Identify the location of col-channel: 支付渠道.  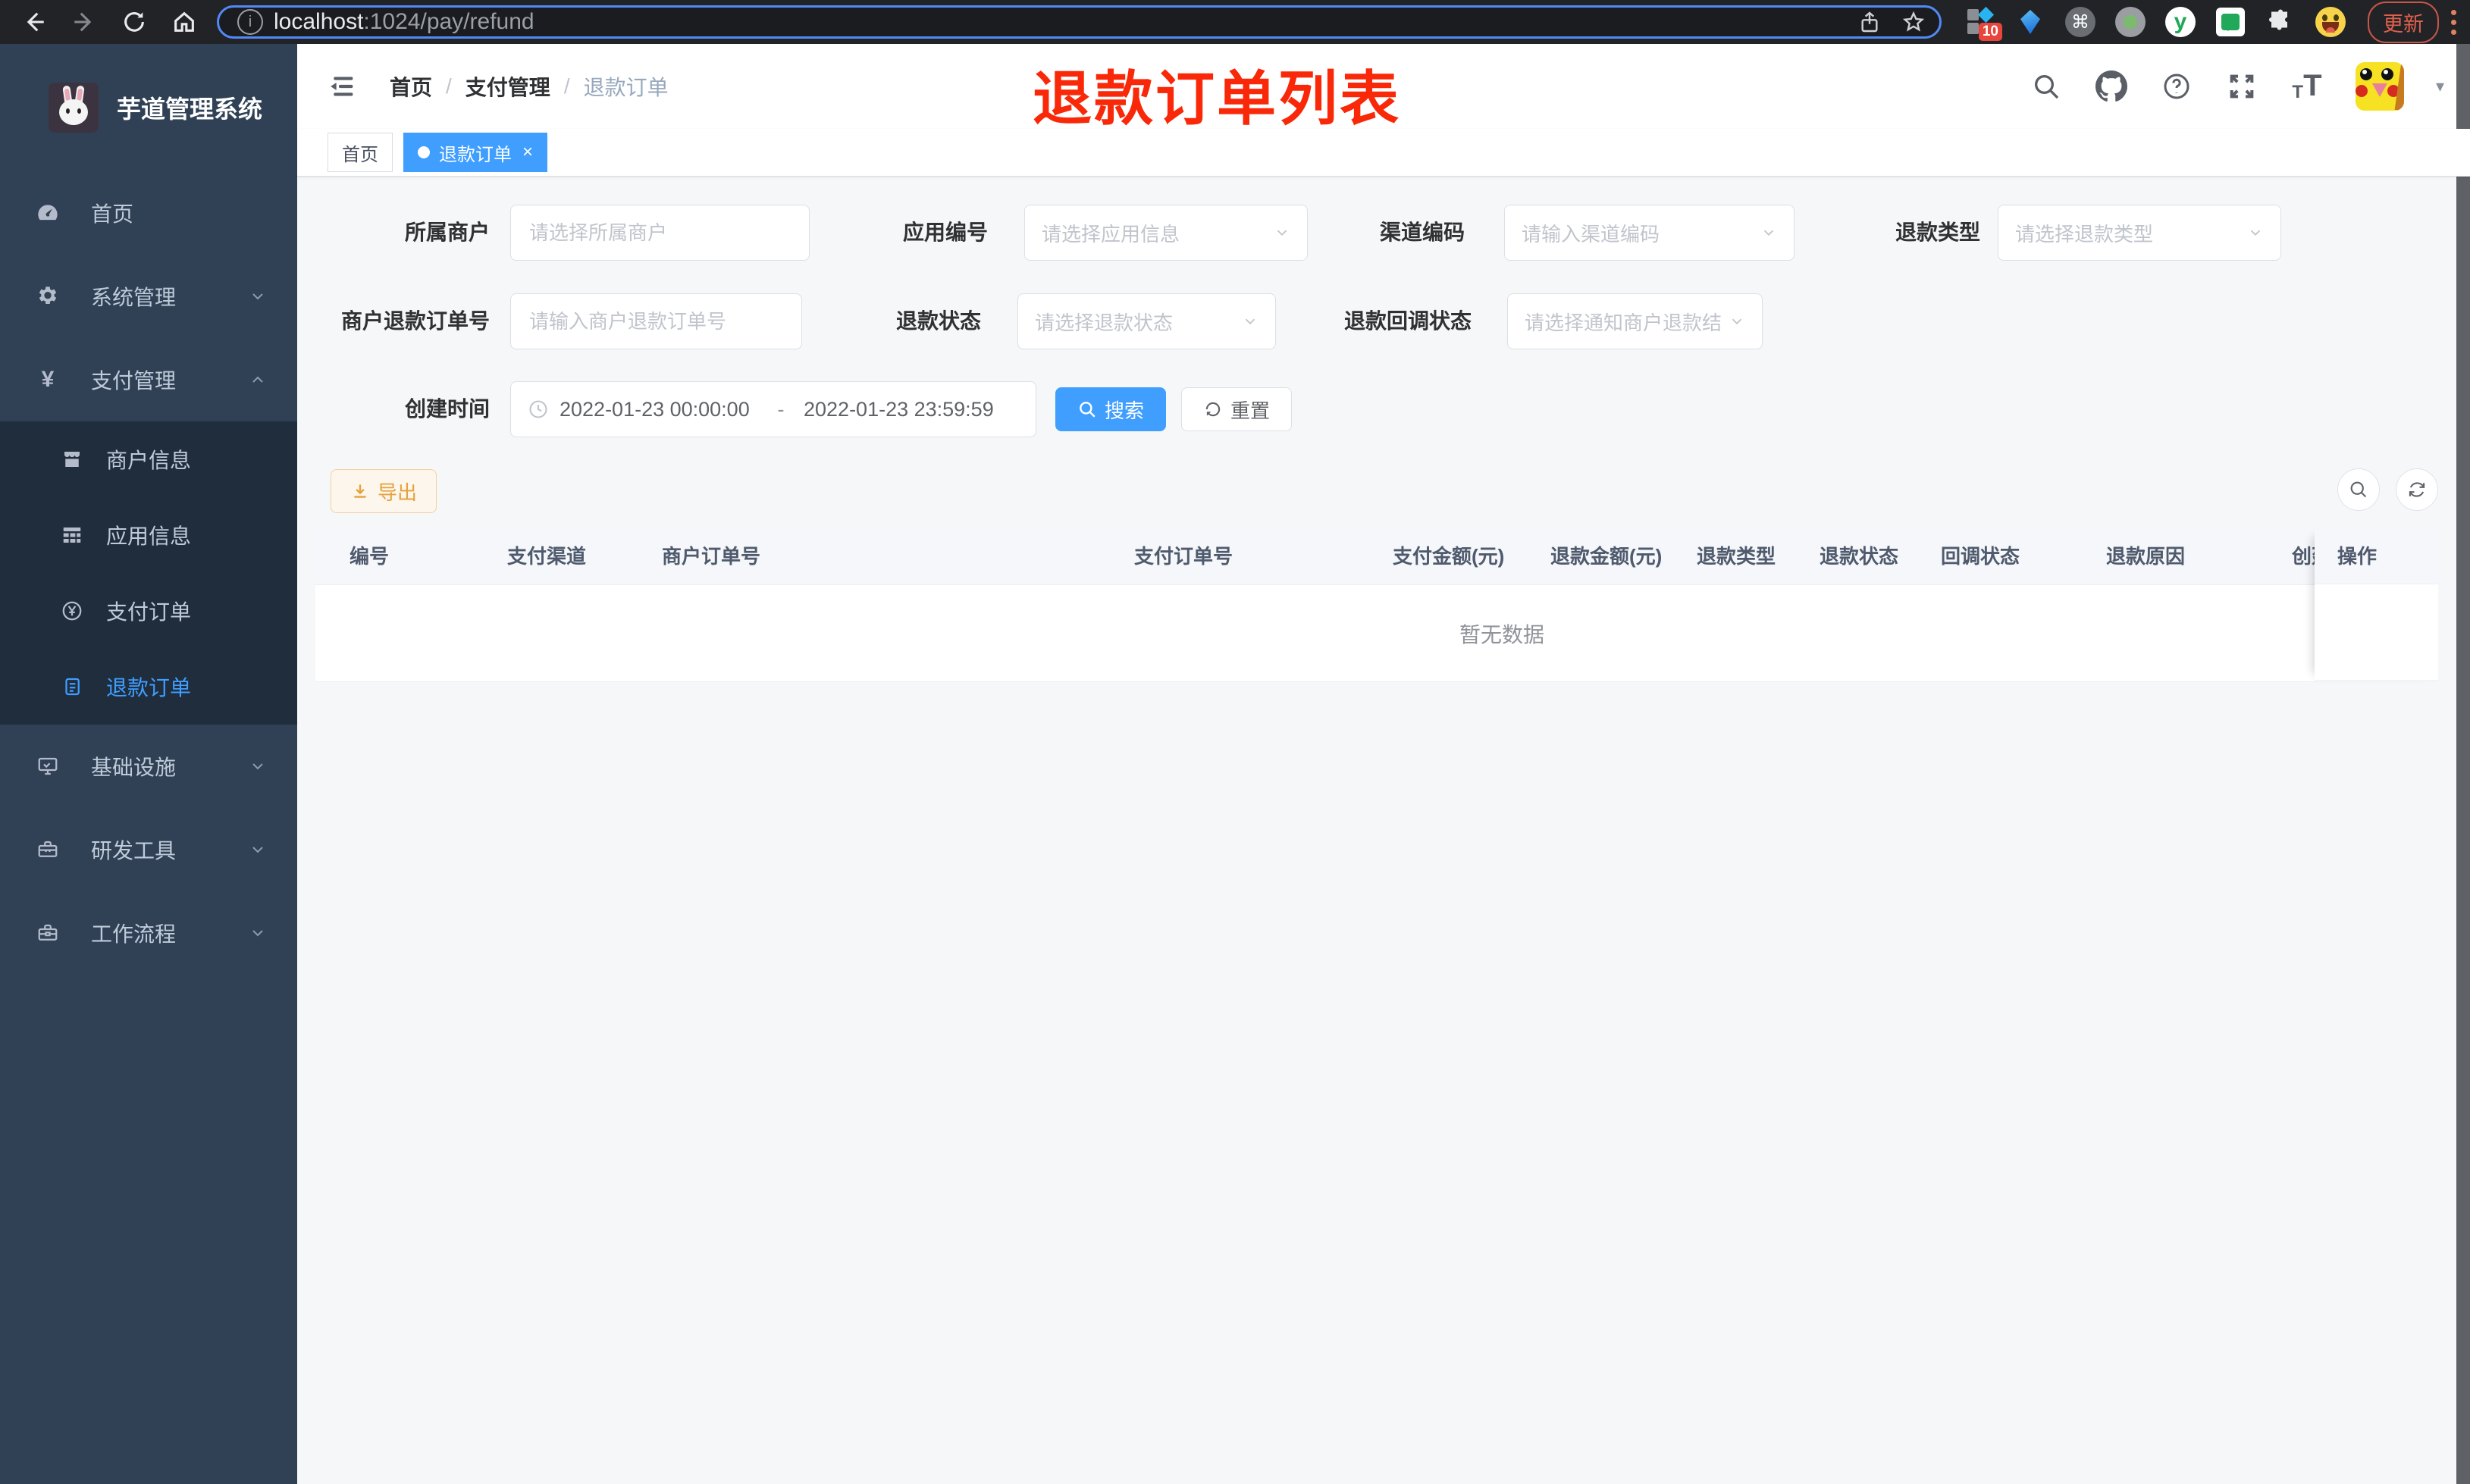
(547, 556).